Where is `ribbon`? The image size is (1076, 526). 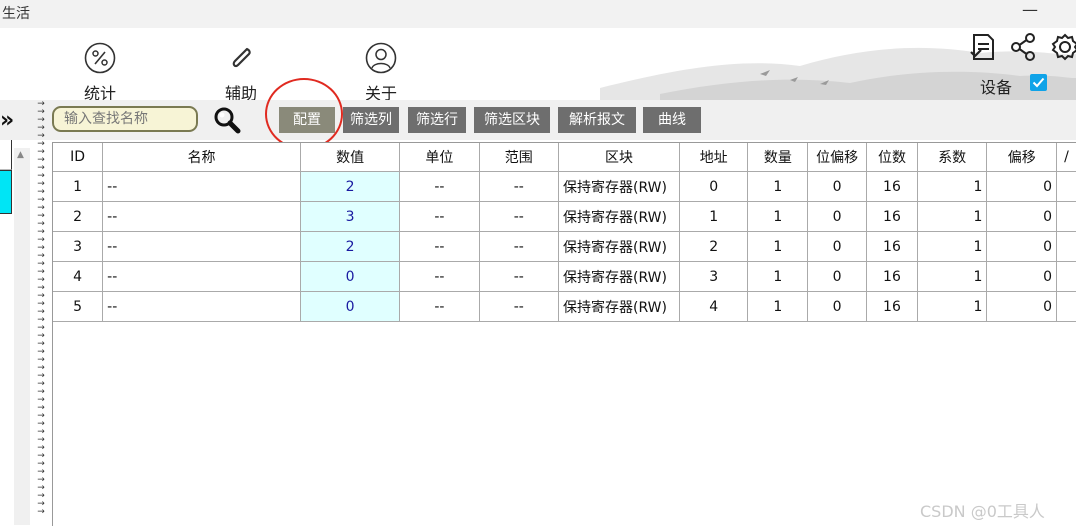
ribbon is located at coordinates (538, 64).